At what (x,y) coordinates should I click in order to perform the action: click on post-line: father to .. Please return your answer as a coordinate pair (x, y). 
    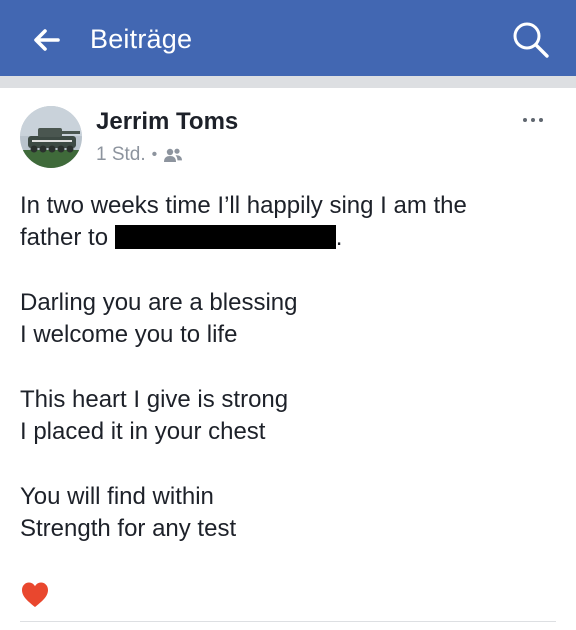
    Looking at the image, I should click on (290, 238).